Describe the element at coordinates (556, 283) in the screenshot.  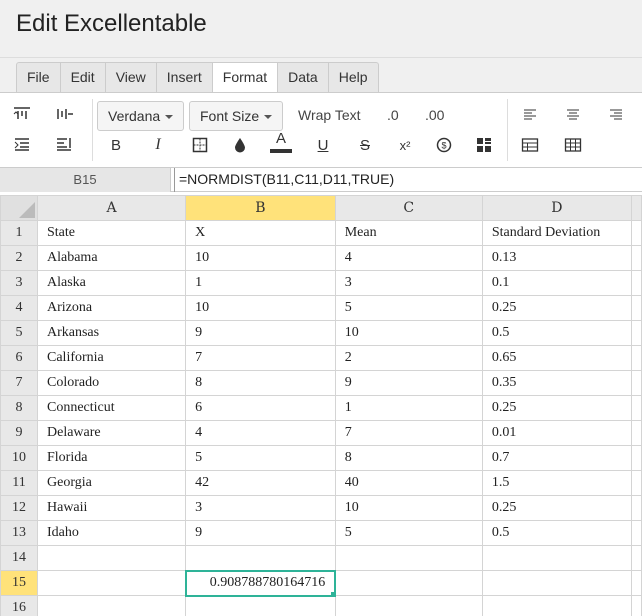
I see `cell-d3: 0.1` at that location.